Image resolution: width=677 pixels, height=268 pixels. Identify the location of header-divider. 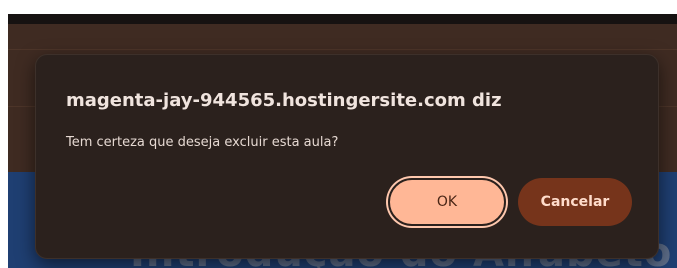
(342, 49).